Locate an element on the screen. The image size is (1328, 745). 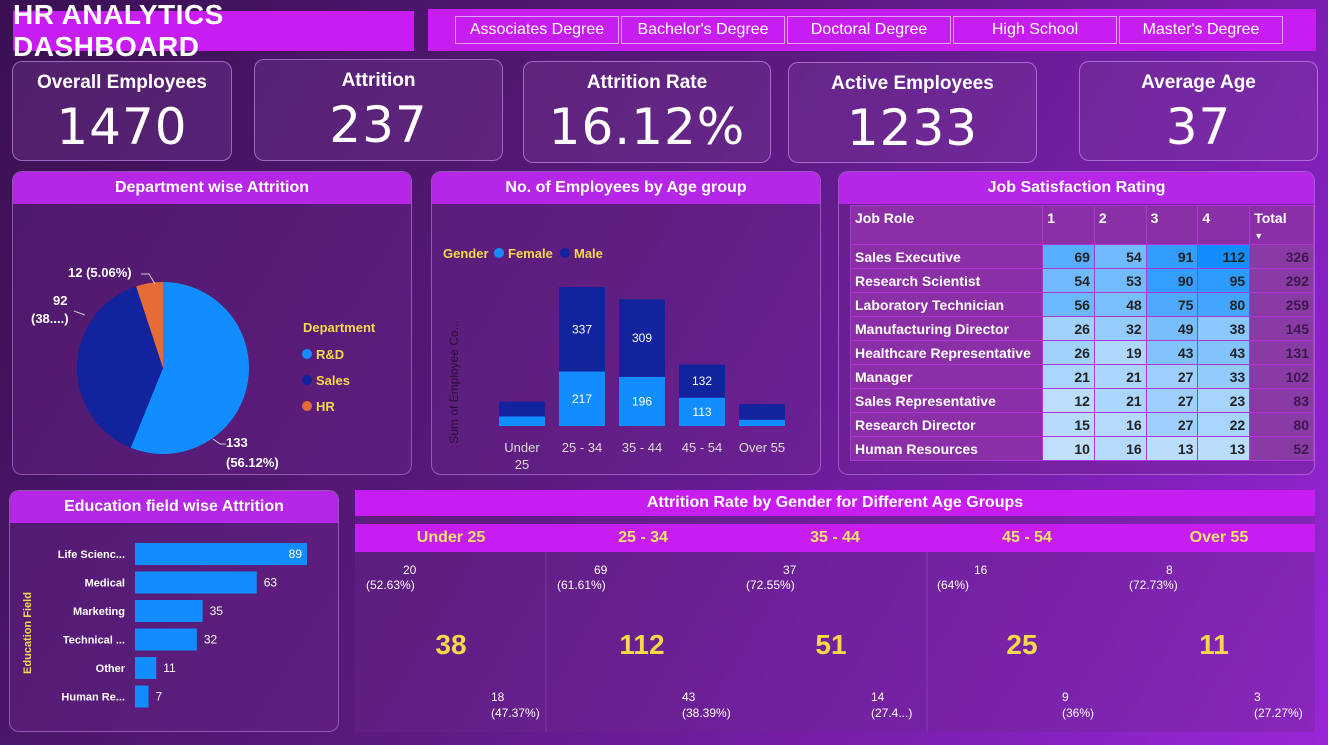
col-header-1: 1 is located at coordinates (1068, 225).